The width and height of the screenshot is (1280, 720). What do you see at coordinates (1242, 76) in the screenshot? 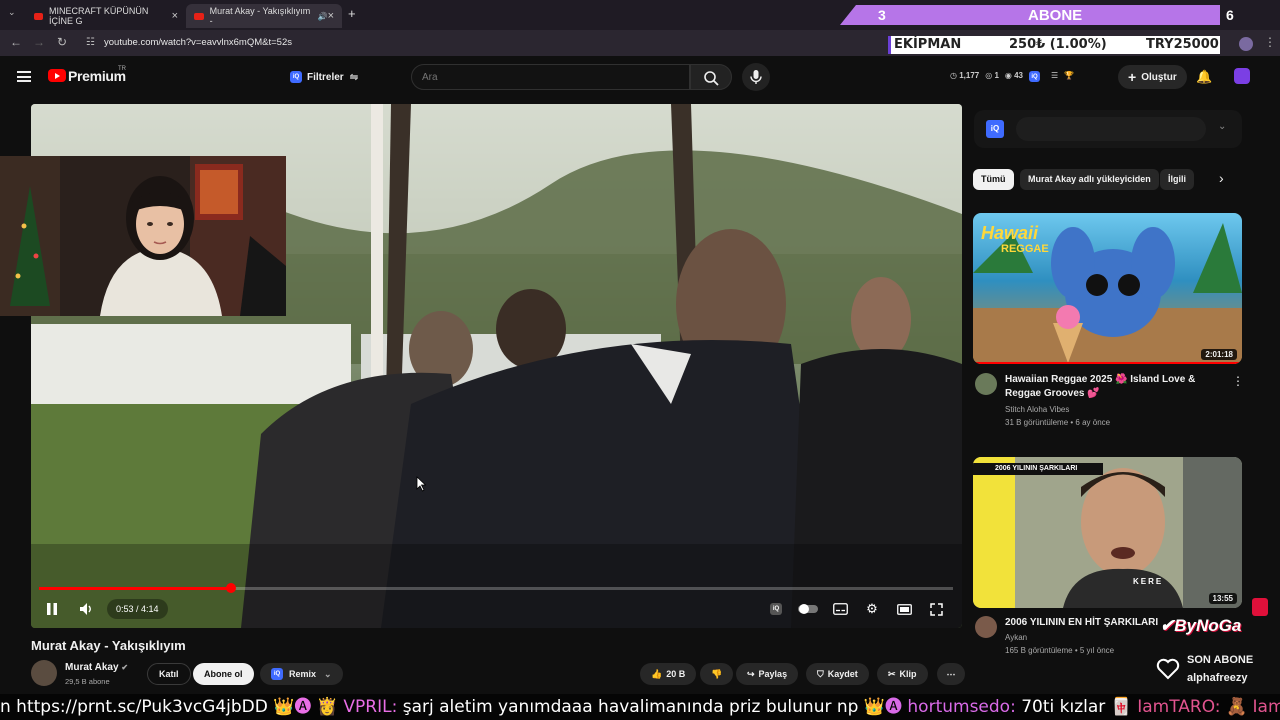
I see `account-avatar` at bounding box center [1242, 76].